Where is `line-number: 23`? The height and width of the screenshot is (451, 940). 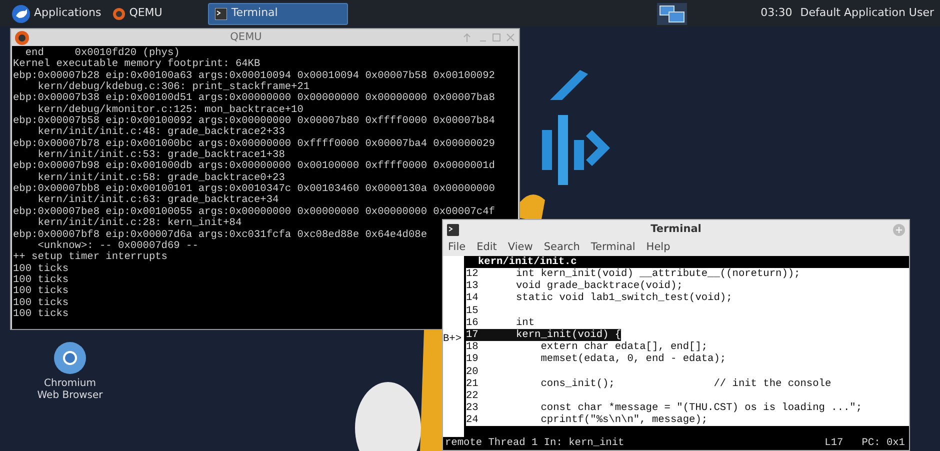 line-number: 23 is located at coordinates (473, 408).